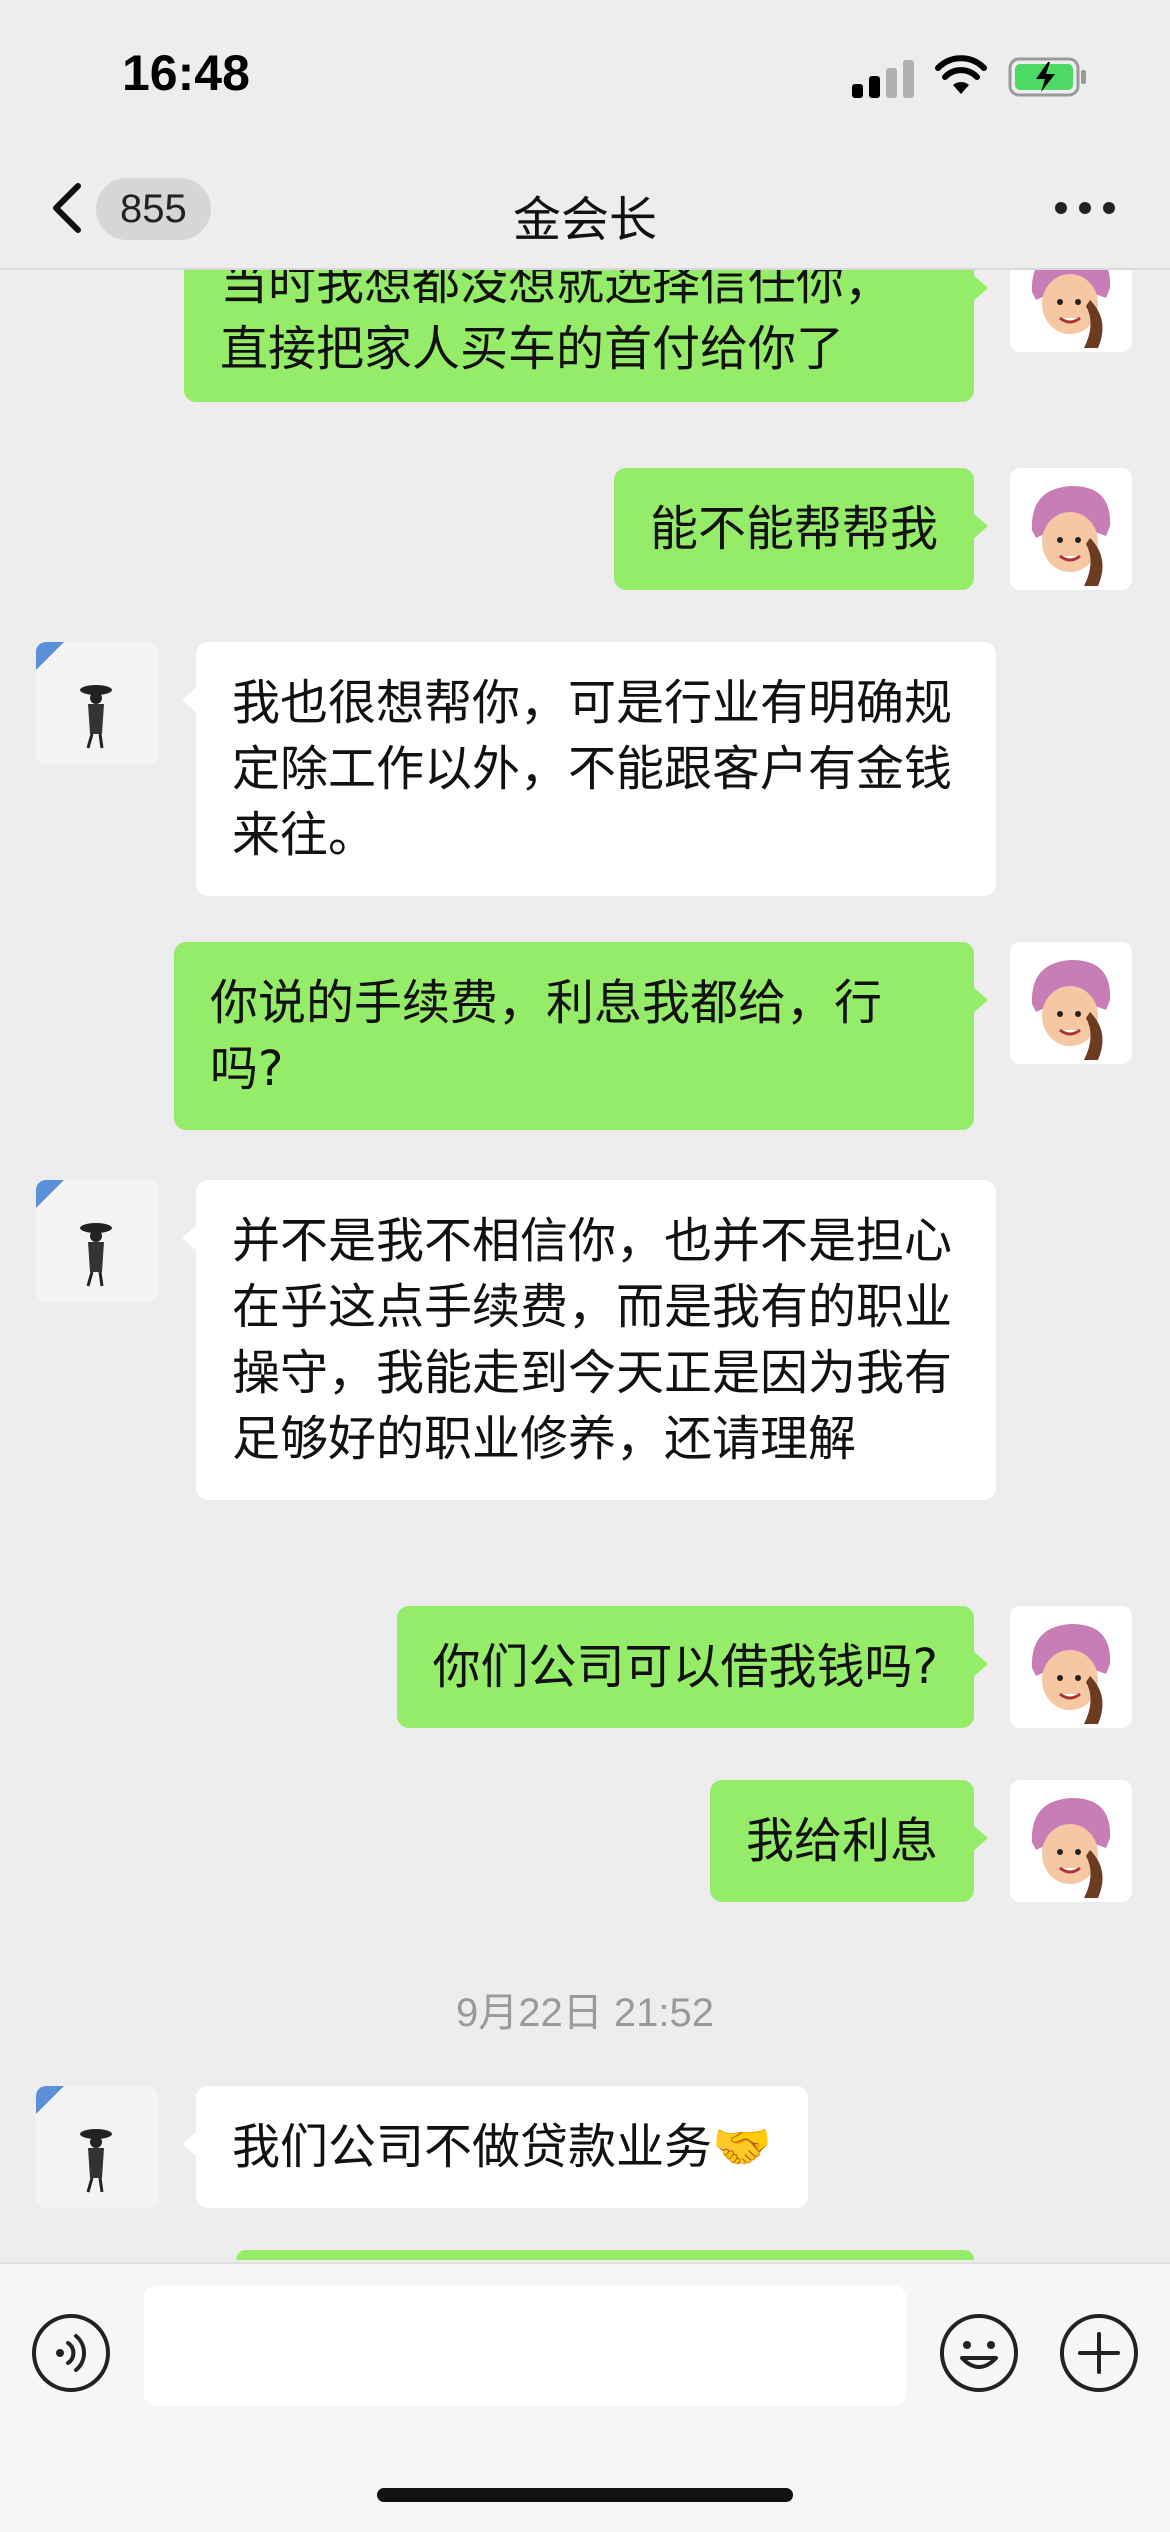  Describe the element at coordinates (1085, 210) in the screenshot. I see `more-options-icon` at that location.